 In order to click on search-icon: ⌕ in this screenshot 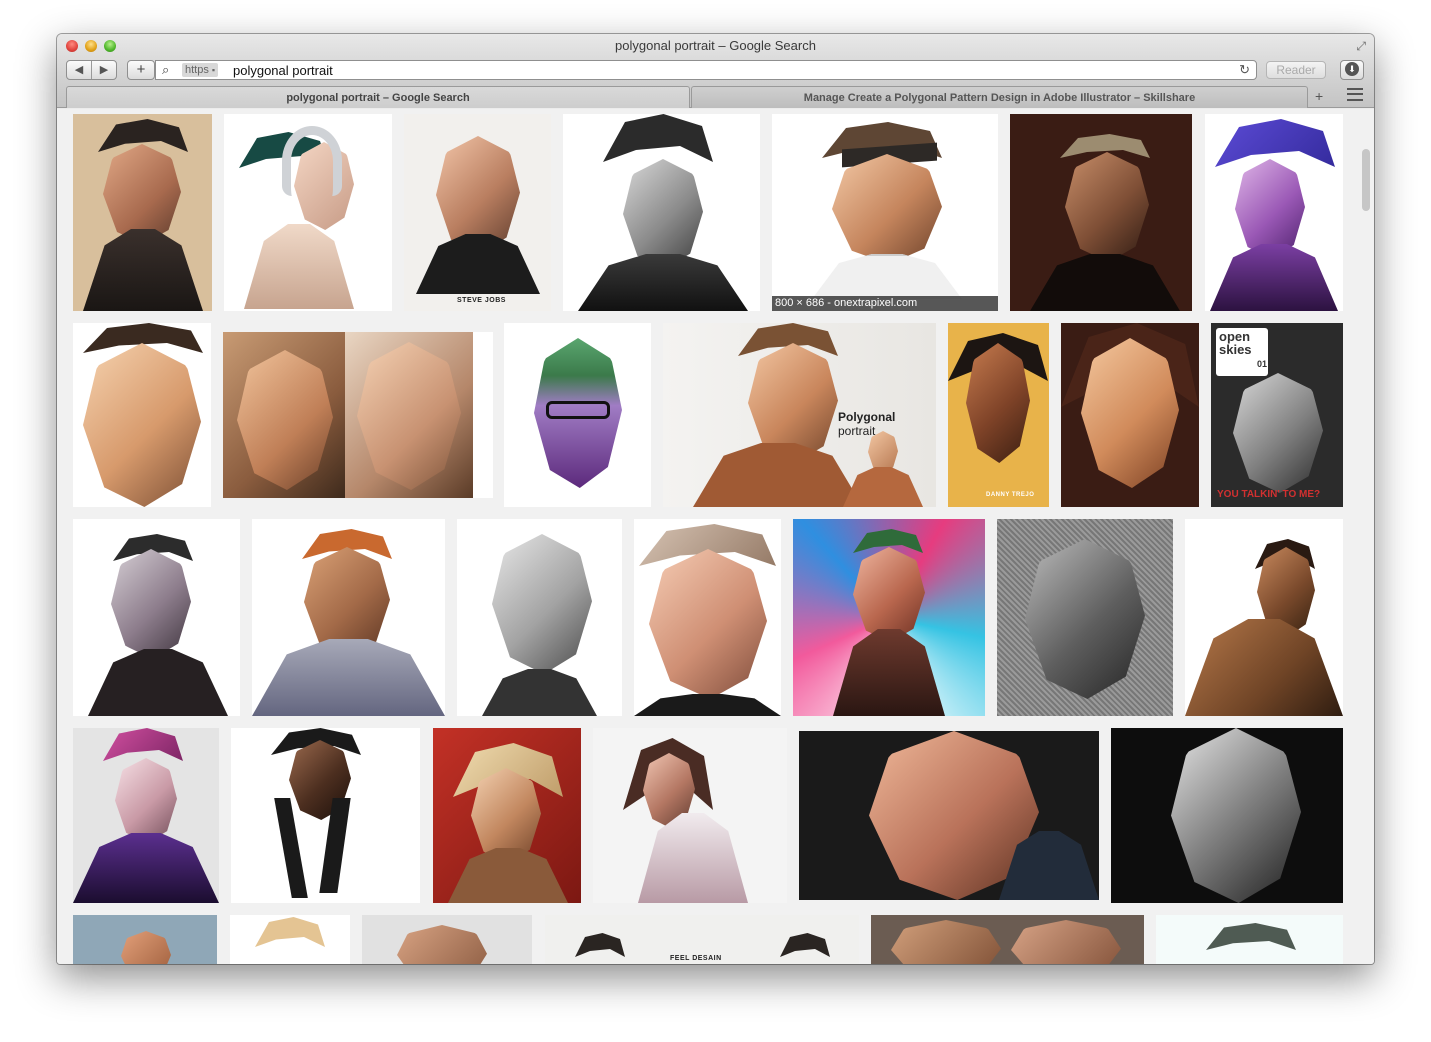, I will do `click(166, 69)`.